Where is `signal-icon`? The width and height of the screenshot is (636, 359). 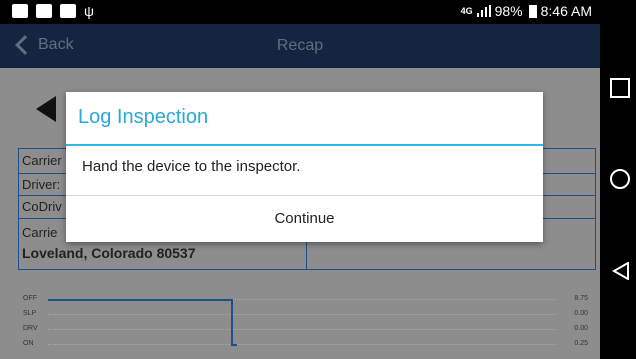 signal-icon is located at coordinates (483, 11).